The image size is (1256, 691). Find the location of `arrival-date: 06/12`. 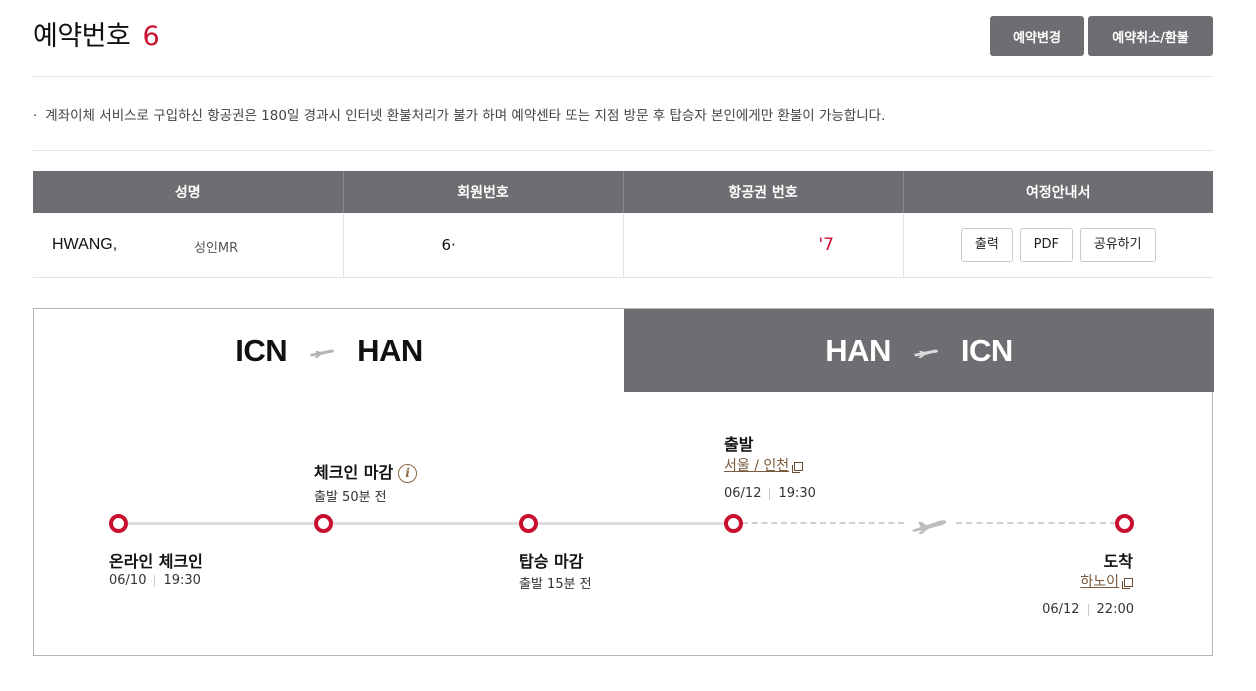

arrival-date: 06/12 is located at coordinates (1061, 609).